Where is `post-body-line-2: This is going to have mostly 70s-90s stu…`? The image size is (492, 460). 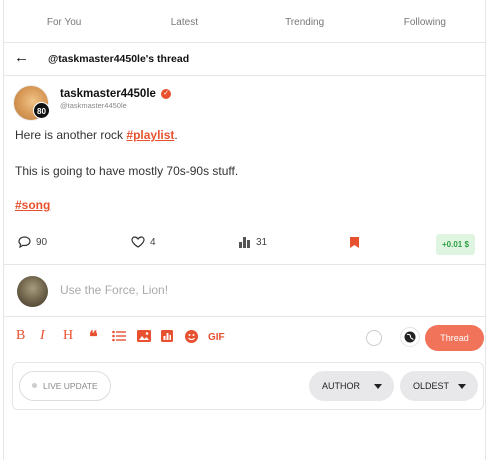 post-body-line-2: This is going to have mostly 70s-90s stu… is located at coordinates (127, 171).